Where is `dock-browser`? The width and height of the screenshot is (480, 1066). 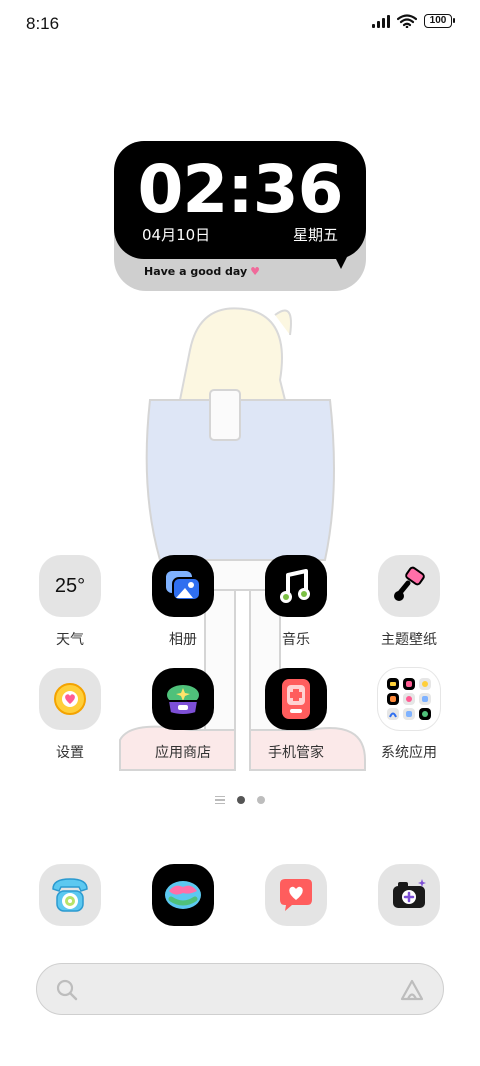 dock-browser is located at coordinates (183, 895).